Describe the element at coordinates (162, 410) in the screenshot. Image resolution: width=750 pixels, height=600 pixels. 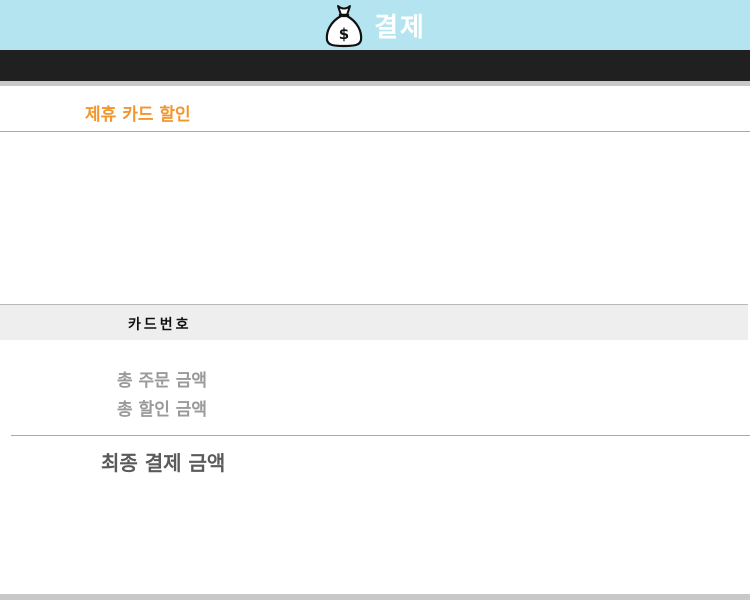
I see `total-discount-amount-label: 총 할인 금액` at that location.